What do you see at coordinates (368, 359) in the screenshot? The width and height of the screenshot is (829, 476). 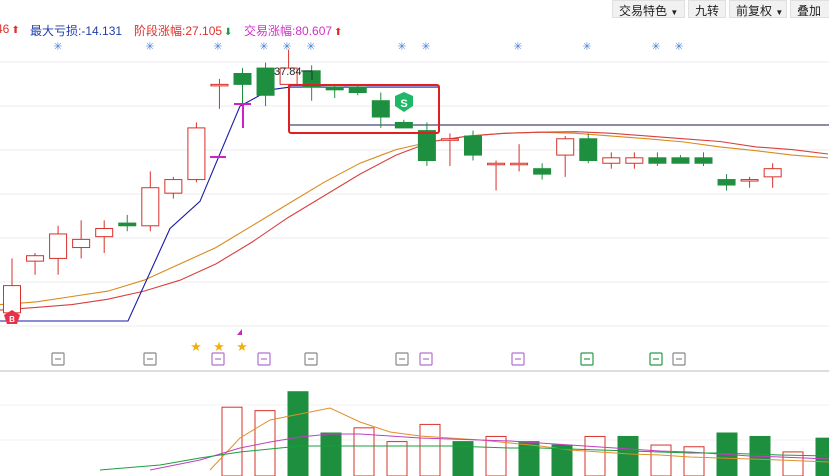 I see `event-icons-row` at bounding box center [368, 359].